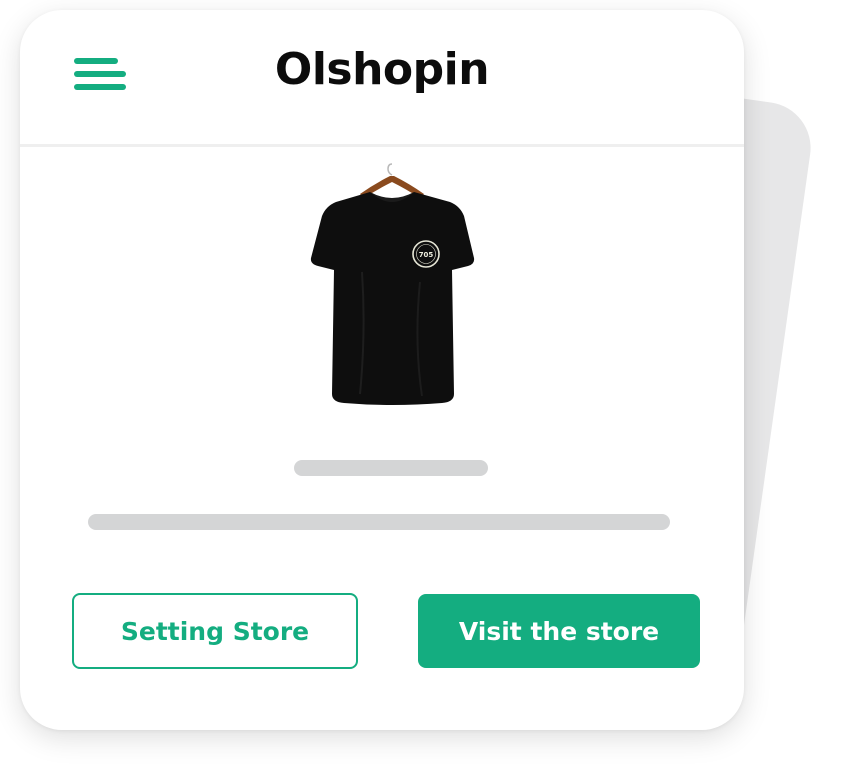 The height and width of the screenshot is (770, 850). Describe the element at coordinates (379, 522) in the screenshot. I see `product-description-placeholder` at that location.